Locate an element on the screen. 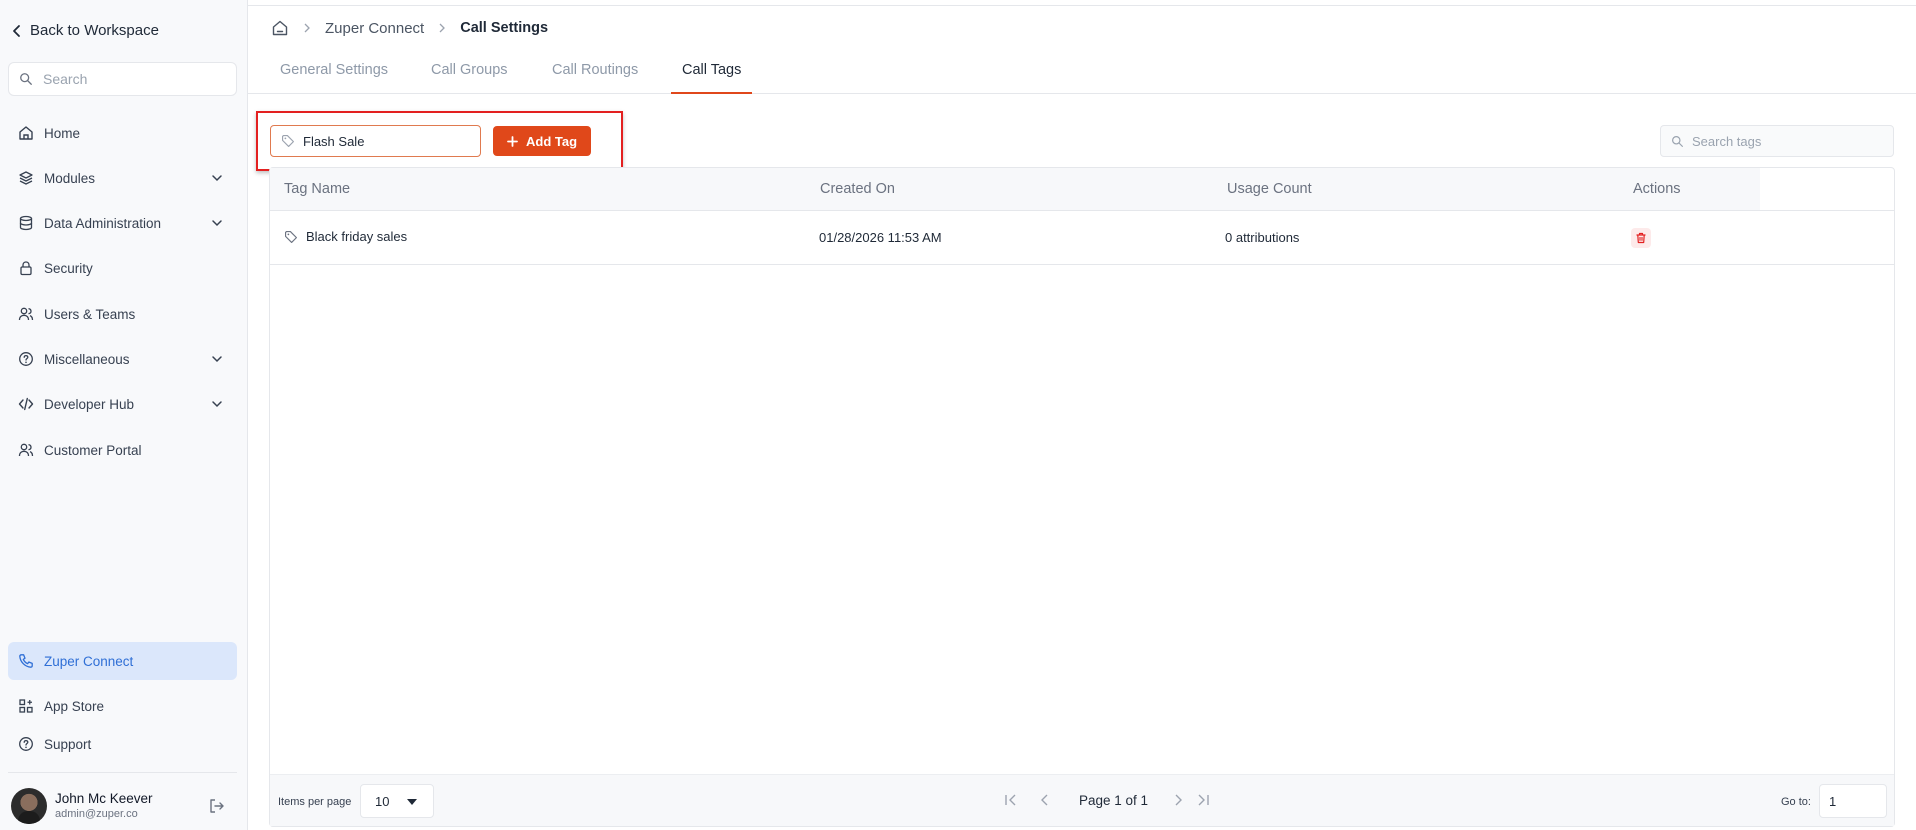  sidebar-item-label: App Store is located at coordinates (74, 706).